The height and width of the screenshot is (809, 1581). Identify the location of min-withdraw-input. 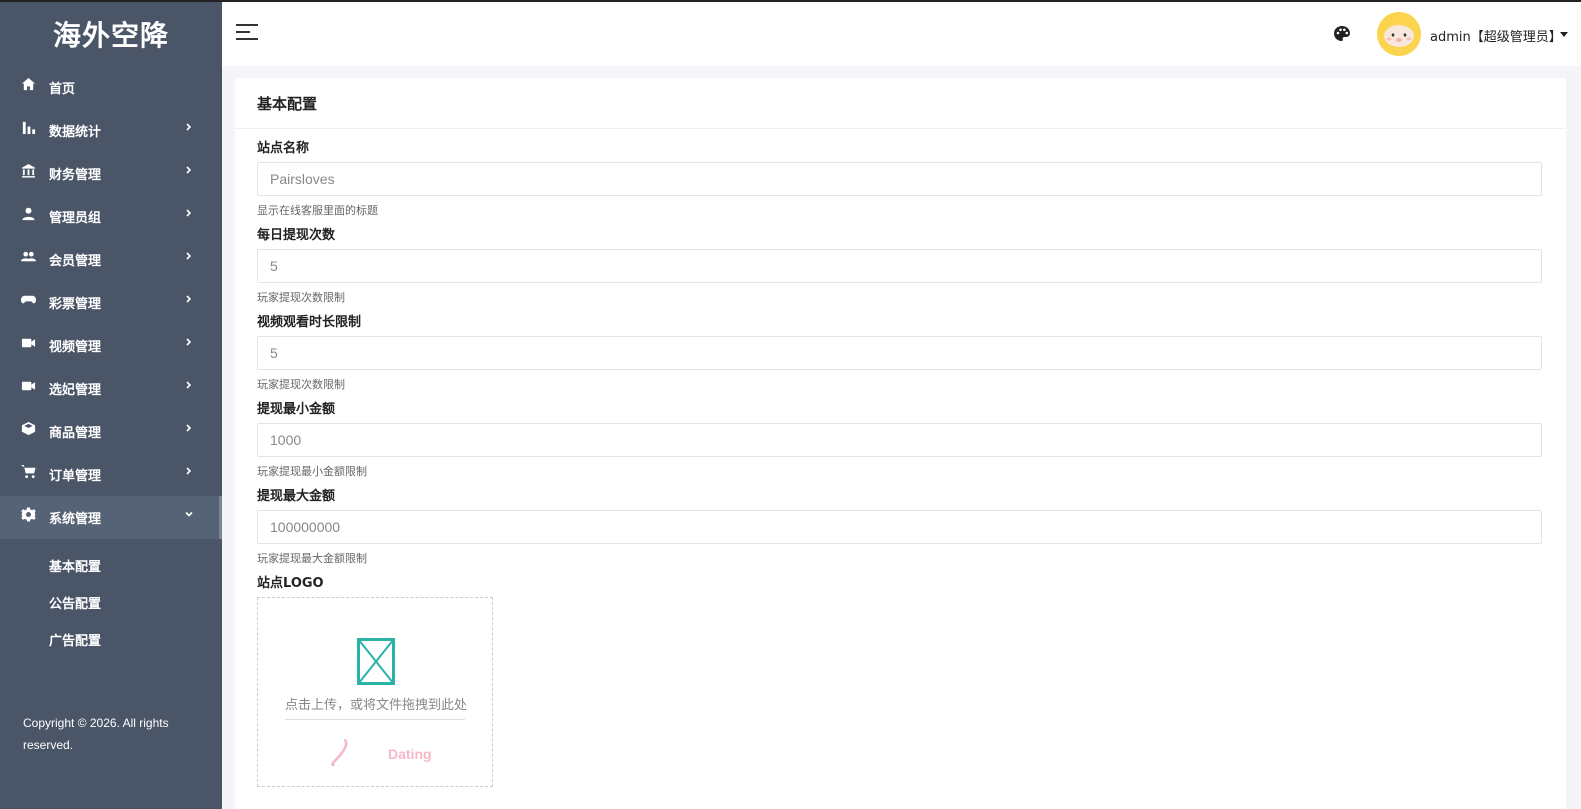
(899, 440).